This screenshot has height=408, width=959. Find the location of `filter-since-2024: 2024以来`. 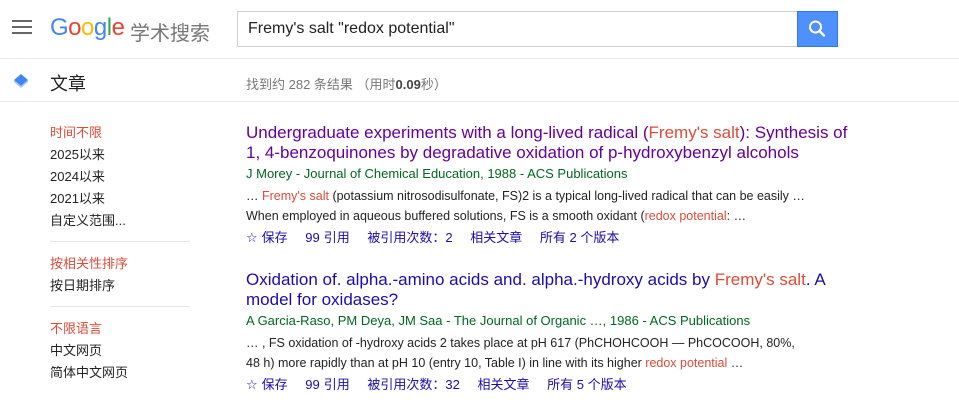

filter-since-2024: 2024以来 is located at coordinates (120, 177).